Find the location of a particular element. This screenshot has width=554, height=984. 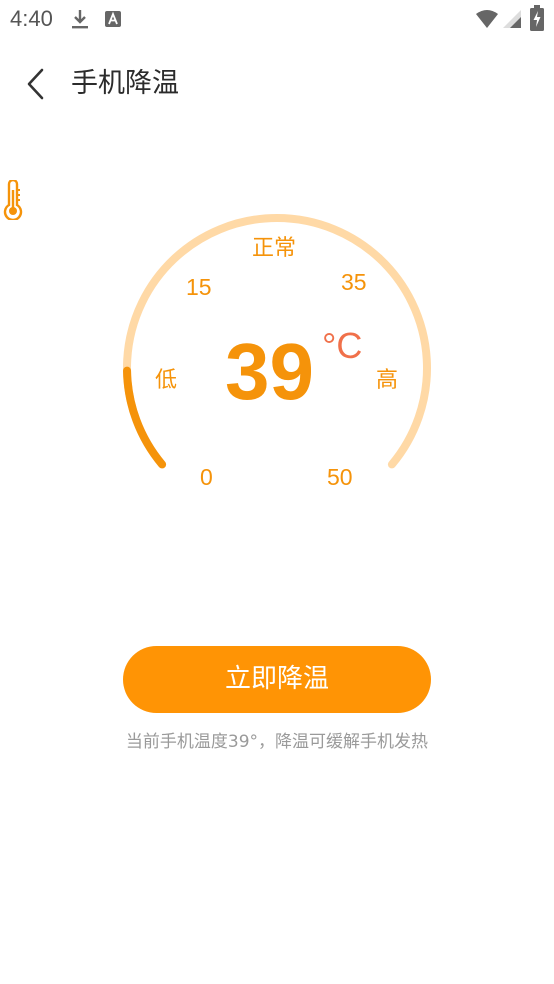

thermometer-icon is located at coordinates (13, 200).